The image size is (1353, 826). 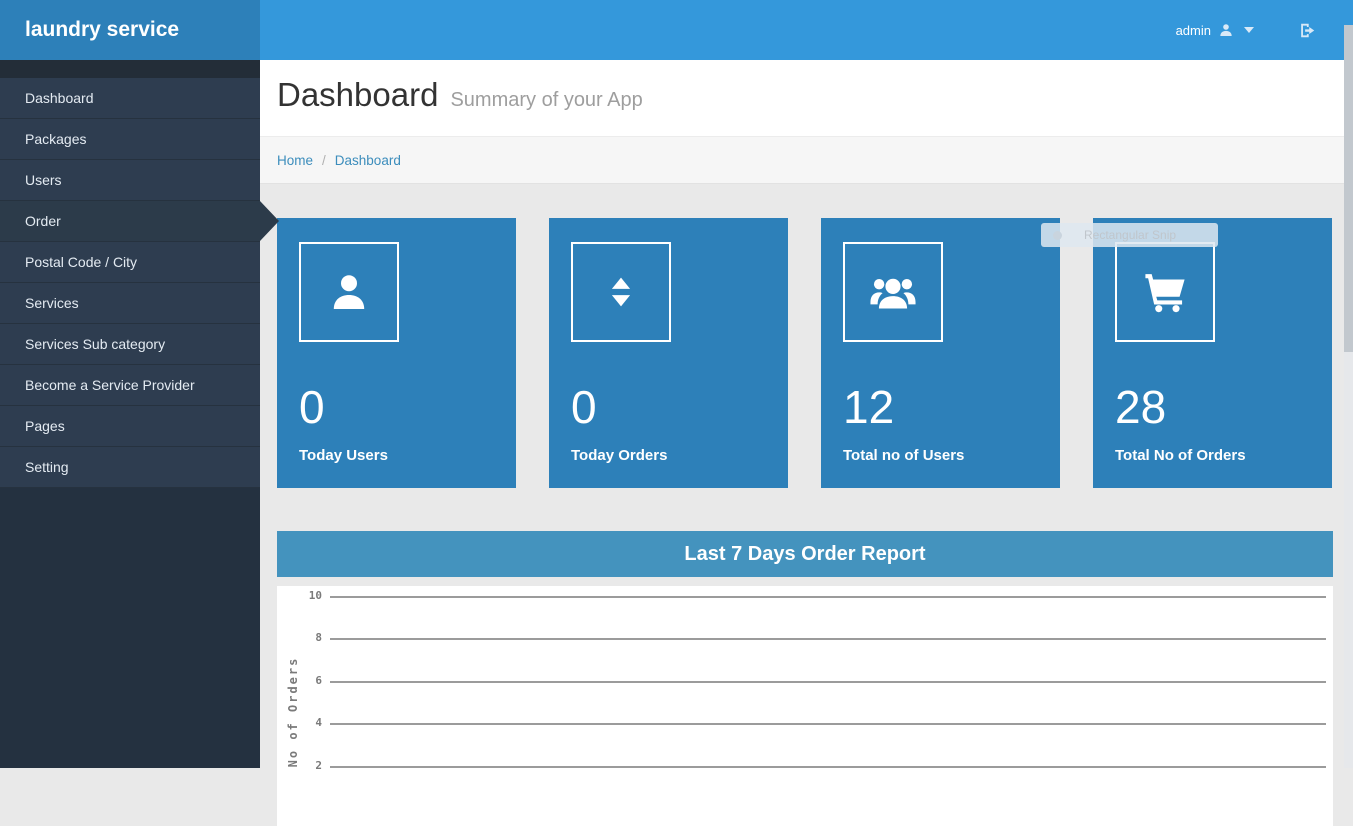 What do you see at coordinates (1348, 396) in the screenshot?
I see `scrollbar` at bounding box center [1348, 396].